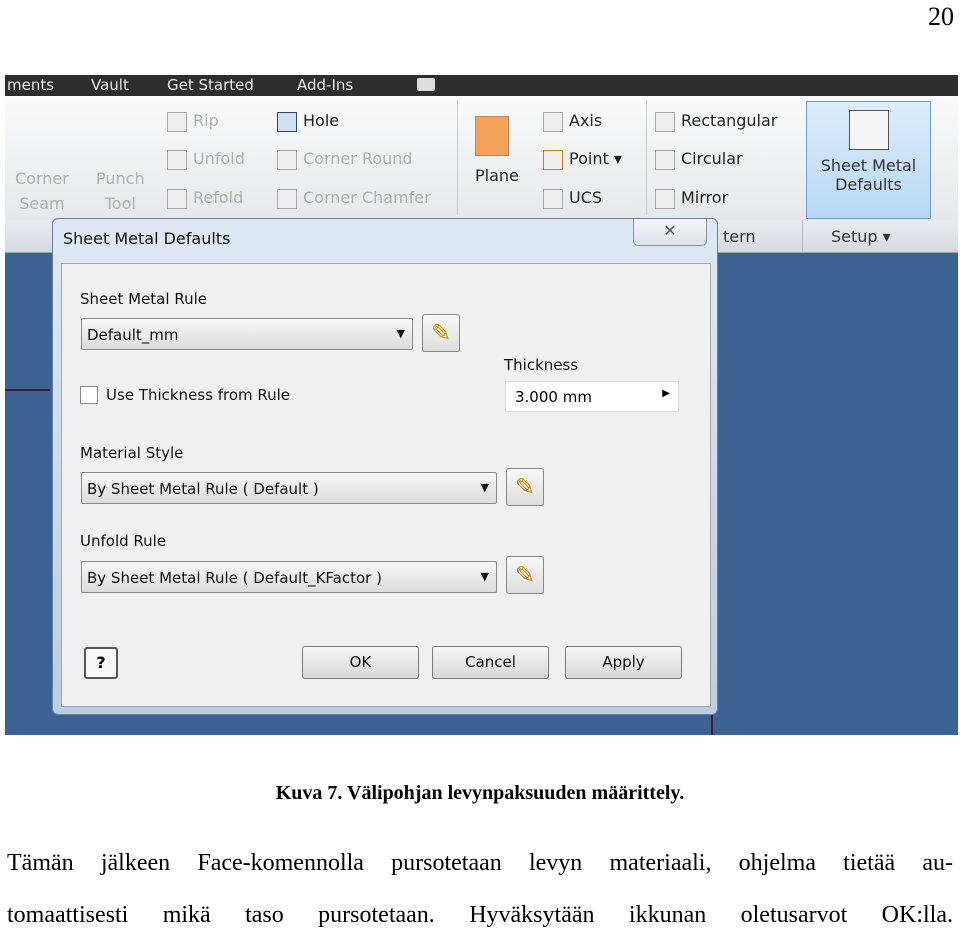 The width and height of the screenshot is (960, 931). I want to click on tab-add-ins: Add-Ins, so click(325, 85).